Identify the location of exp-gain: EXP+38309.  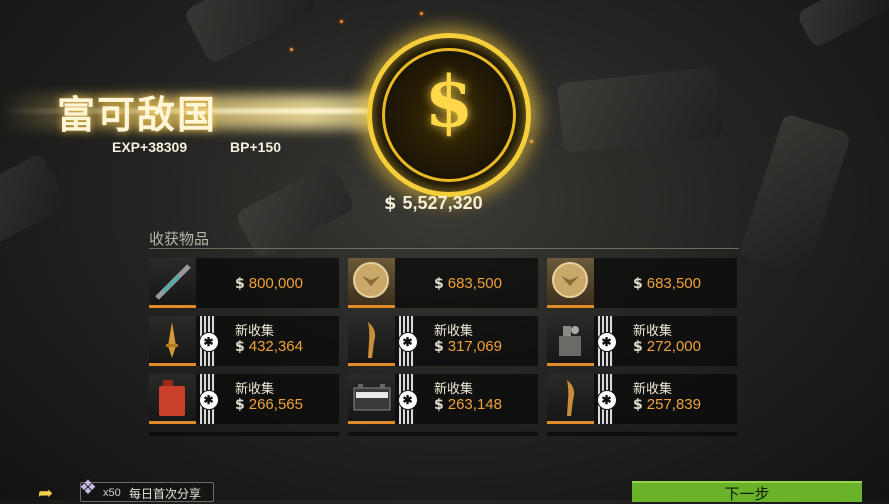
(150, 147).